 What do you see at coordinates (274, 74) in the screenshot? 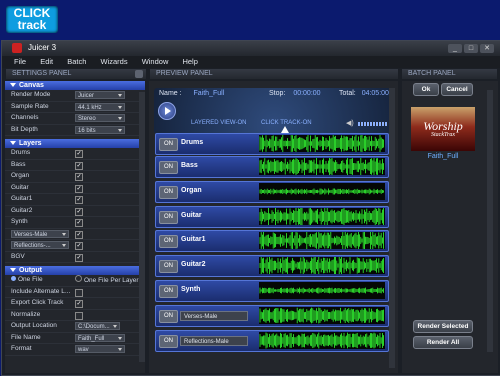
I see `preview-panel-header: PREVIEW PANEL` at bounding box center [274, 74].